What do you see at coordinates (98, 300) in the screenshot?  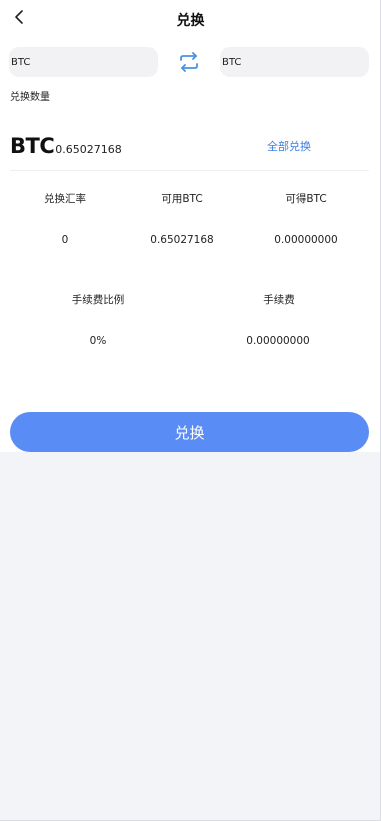 I see `fee-ratio-label: 手续费比例` at bounding box center [98, 300].